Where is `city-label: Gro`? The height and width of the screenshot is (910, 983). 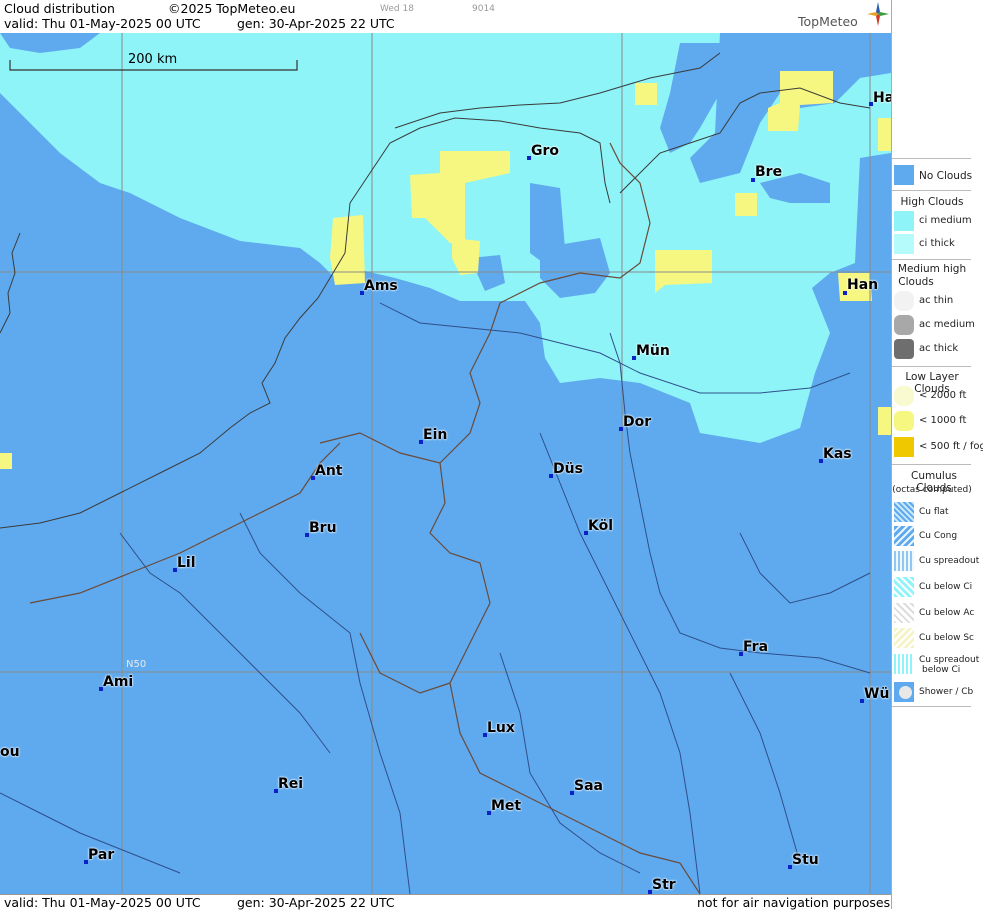 city-label: Gro is located at coordinates (545, 151).